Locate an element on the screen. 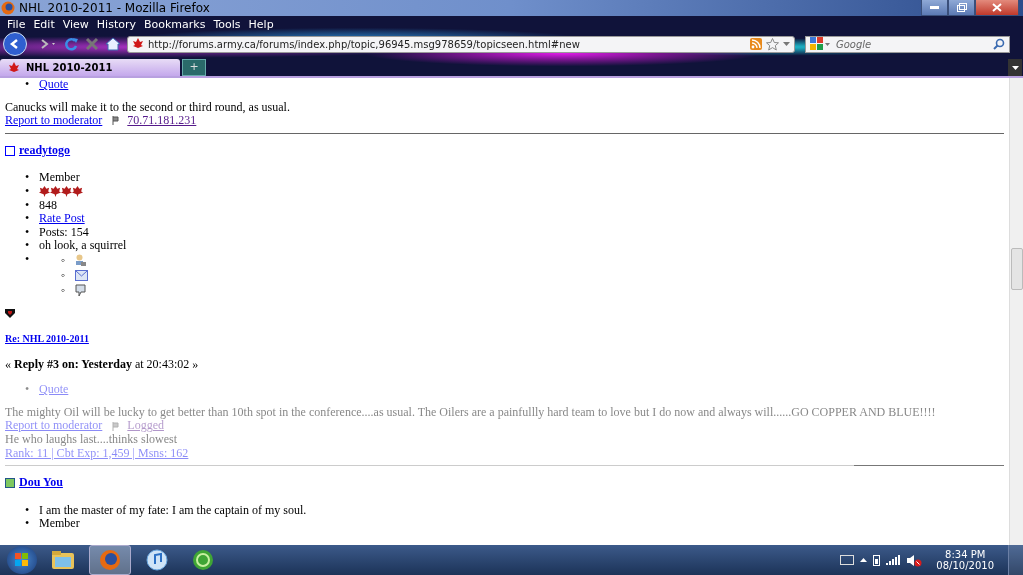 Image resolution: width=1023 pixels, height=575 pixels. profile-text: I am the master of my fate: I am the captain of my soul. is located at coordinates (173, 510).